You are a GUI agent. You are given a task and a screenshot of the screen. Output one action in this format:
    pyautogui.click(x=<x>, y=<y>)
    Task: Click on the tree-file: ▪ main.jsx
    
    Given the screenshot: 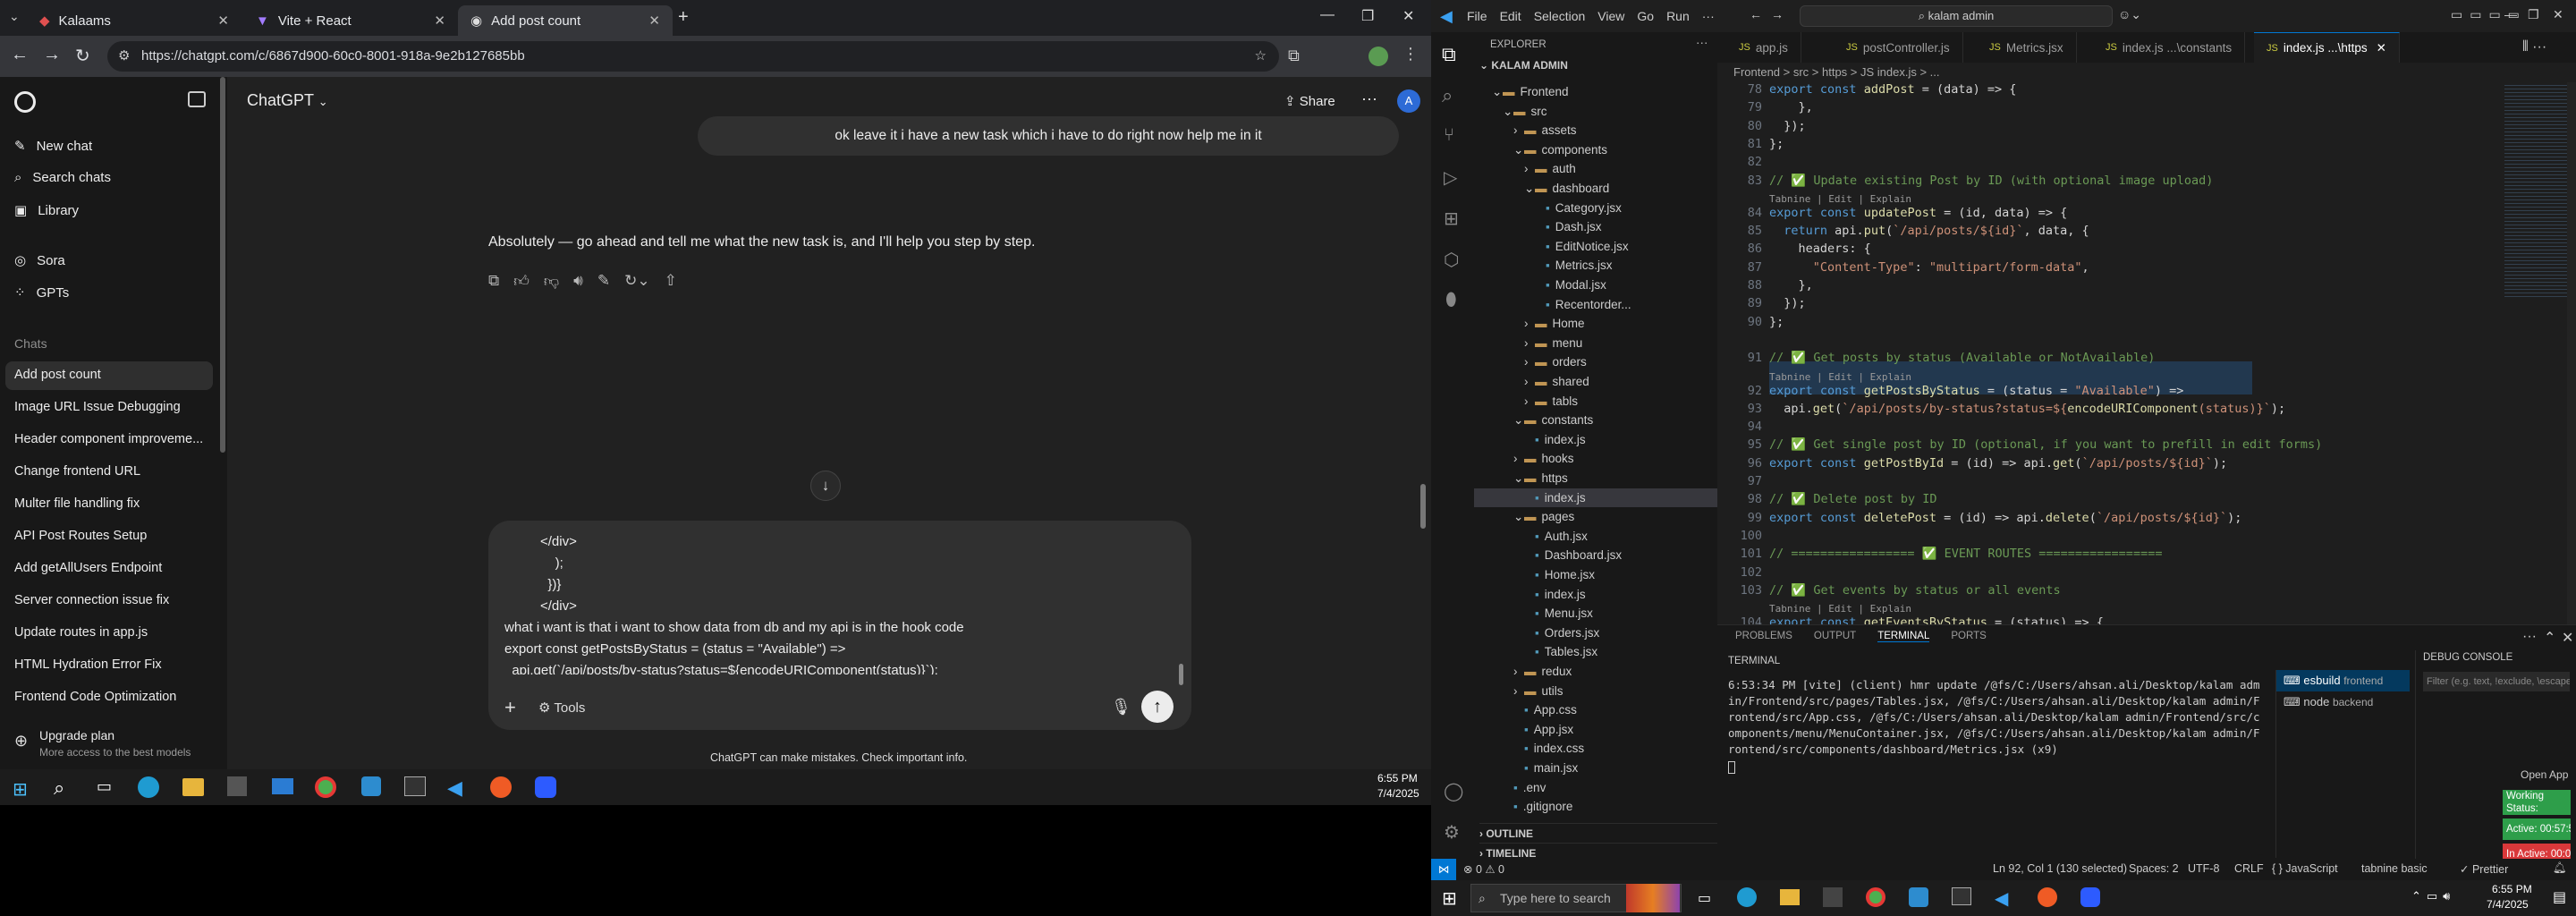 What is the action you would take?
    pyautogui.click(x=1595, y=768)
    